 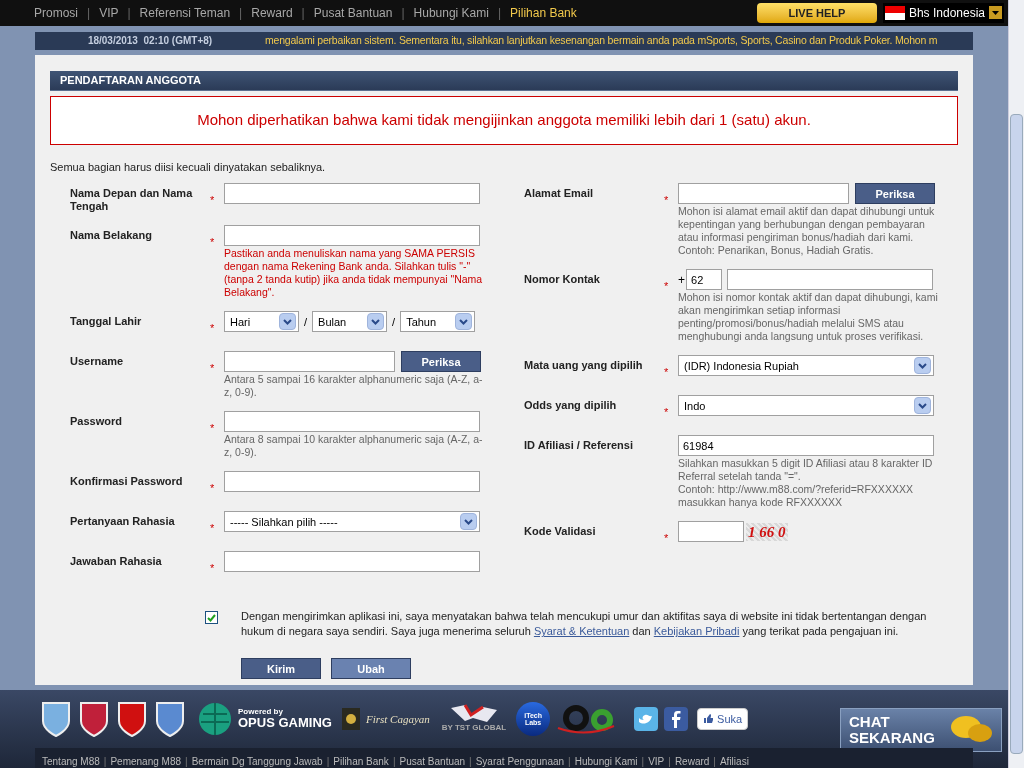 I want to click on footer-link: VIP, so click(x=656, y=762).